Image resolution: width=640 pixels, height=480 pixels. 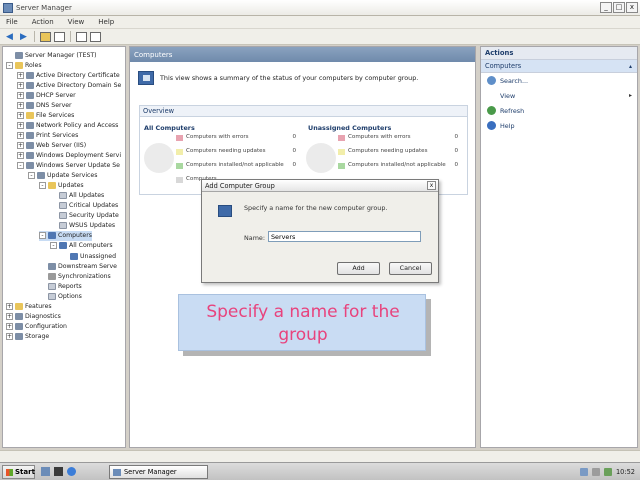 I want to click on menu-help: Help, so click(x=106, y=22).